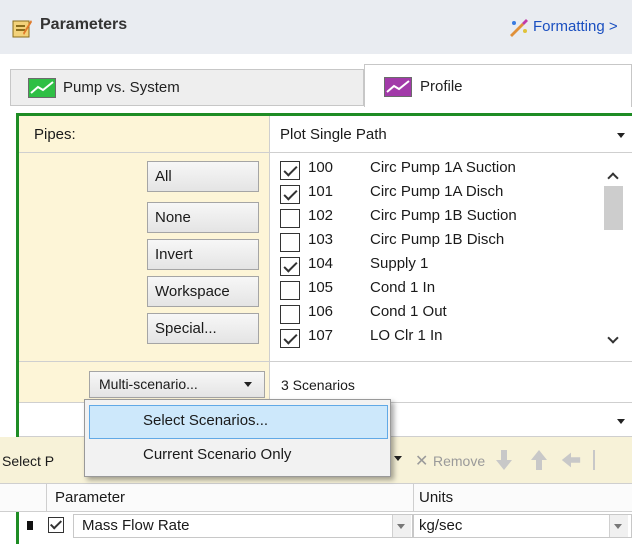 This screenshot has width=632, height=544. What do you see at coordinates (504, 460) in the screenshot?
I see `move-down-icon` at bounding box center [504, 460].